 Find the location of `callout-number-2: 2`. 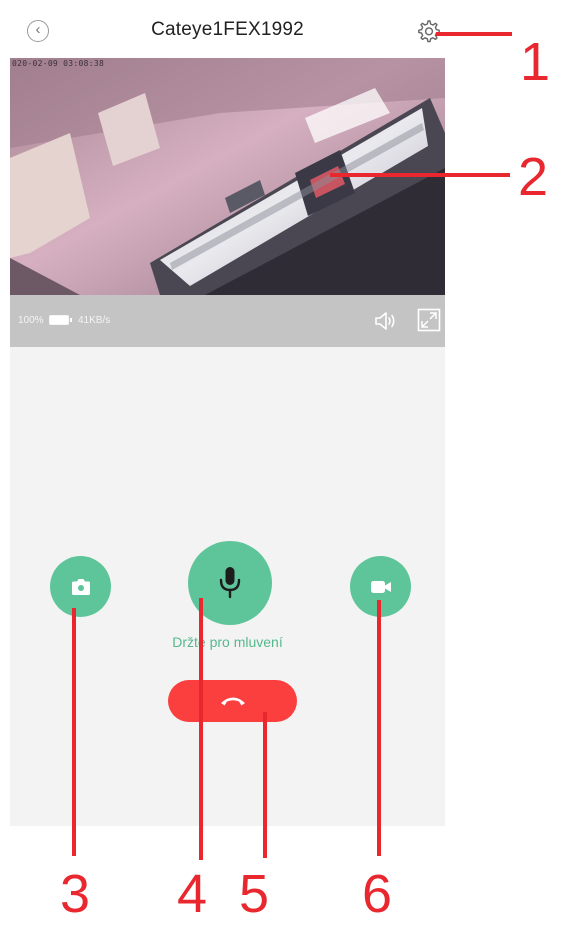

callout-number-2: 2 is located at coordinates (533, 177).